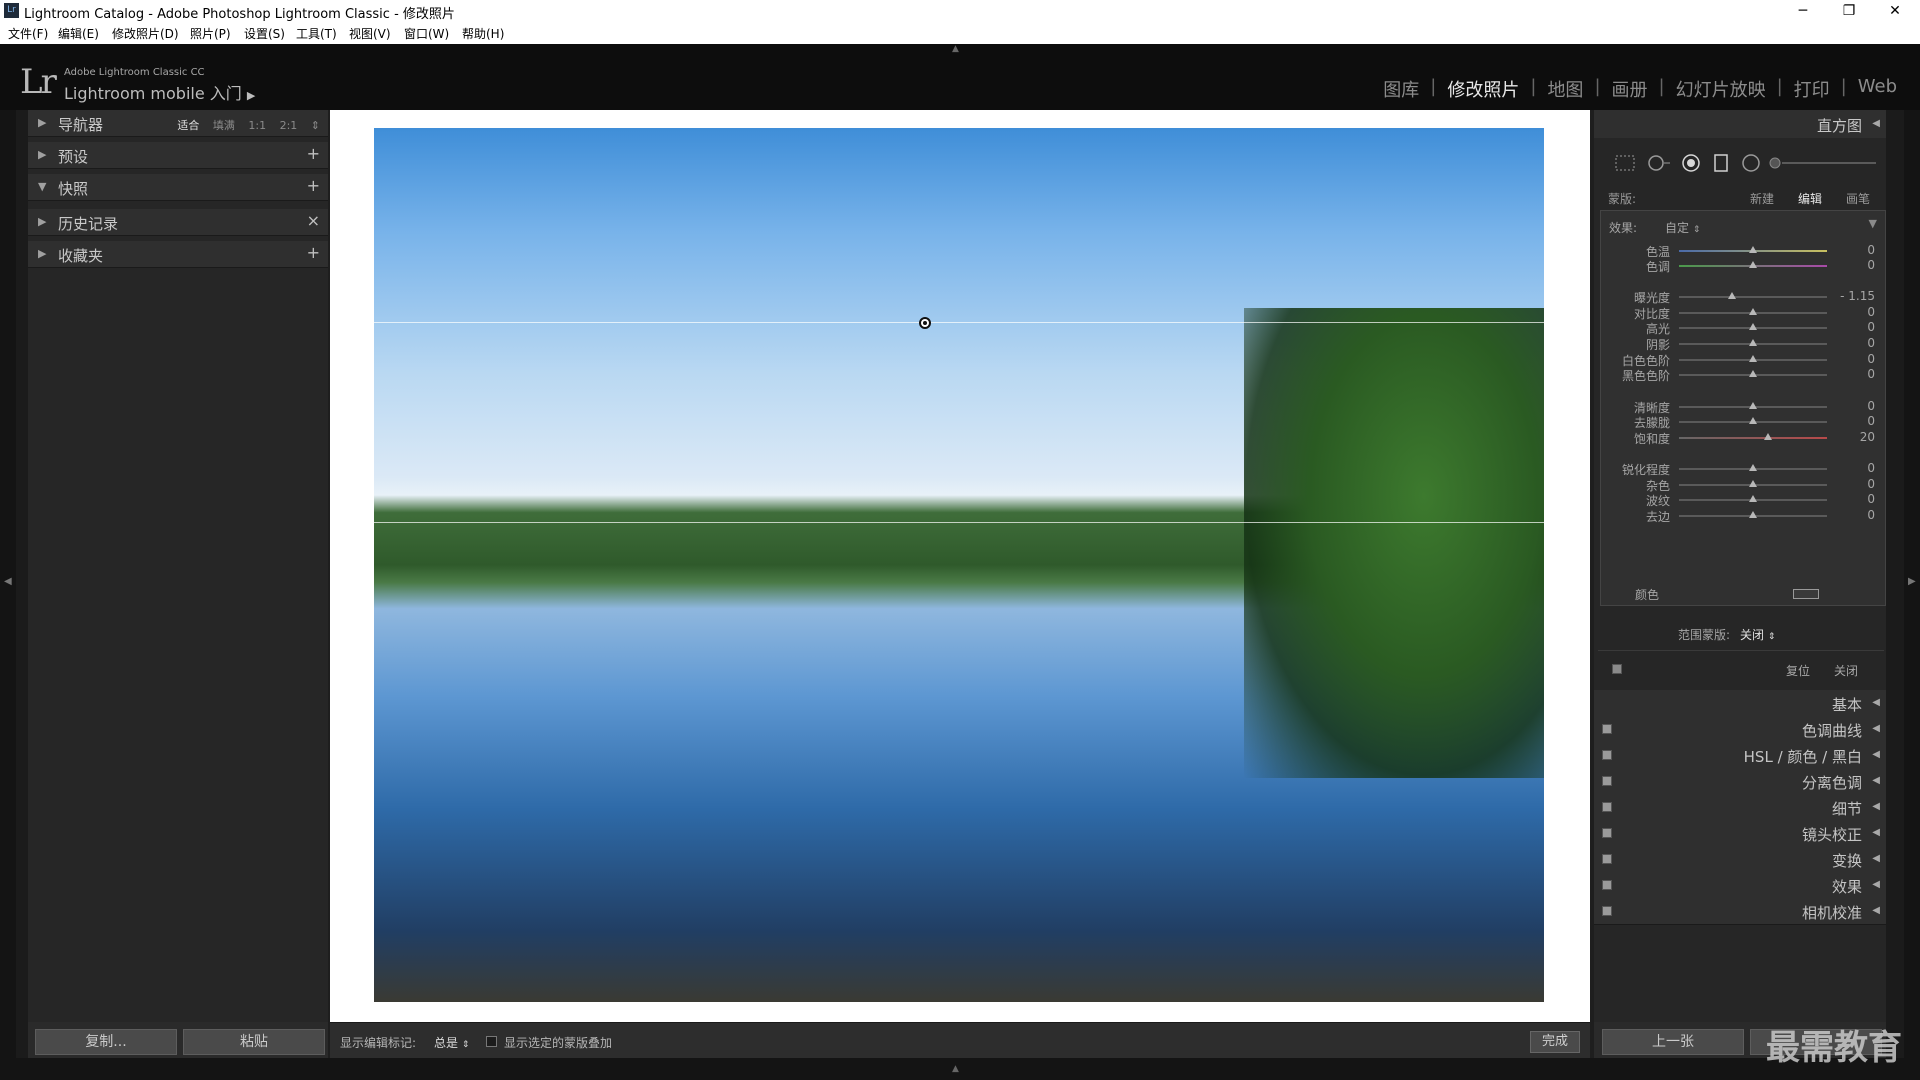  What do you see at coordinates (1858, 198) in the screenshot?
I see `mask-brush-button: 画笔` at bounding box center [1858, 198].